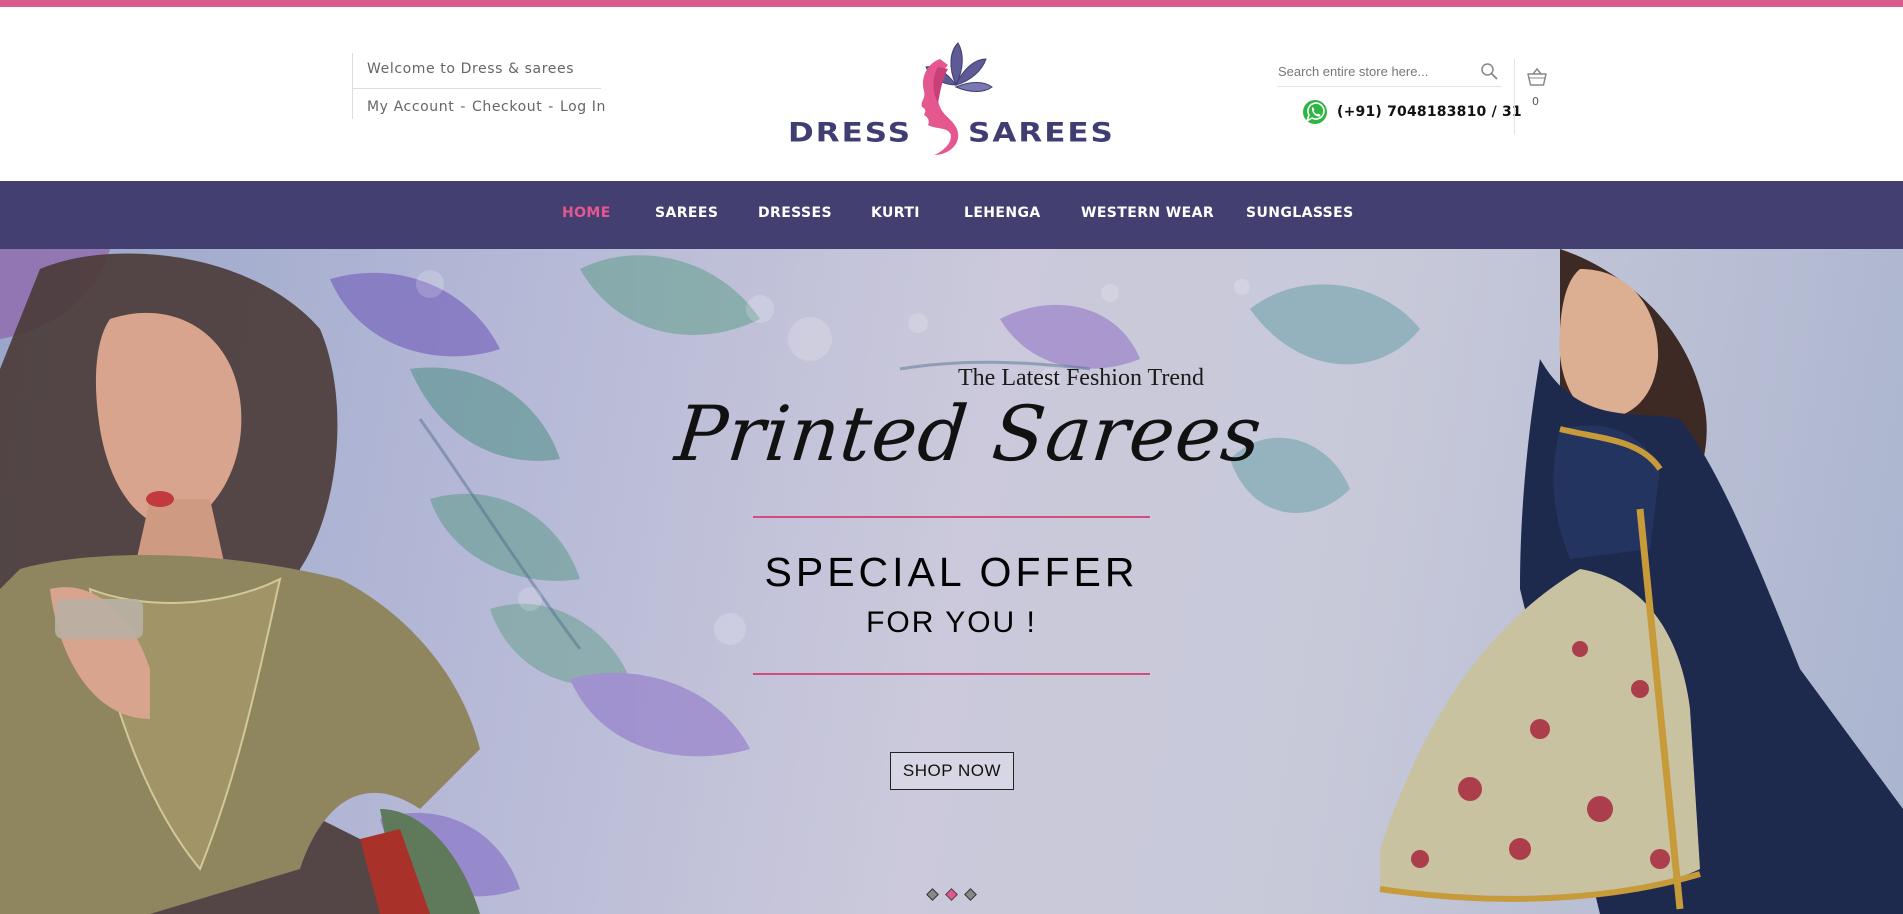 The width and height of the screenshot is (1903, 914). Describe the element at coordinates (1429, 112) in the screenshot. I see `phone-number: (+91) 7048183810 / 31` at that location.